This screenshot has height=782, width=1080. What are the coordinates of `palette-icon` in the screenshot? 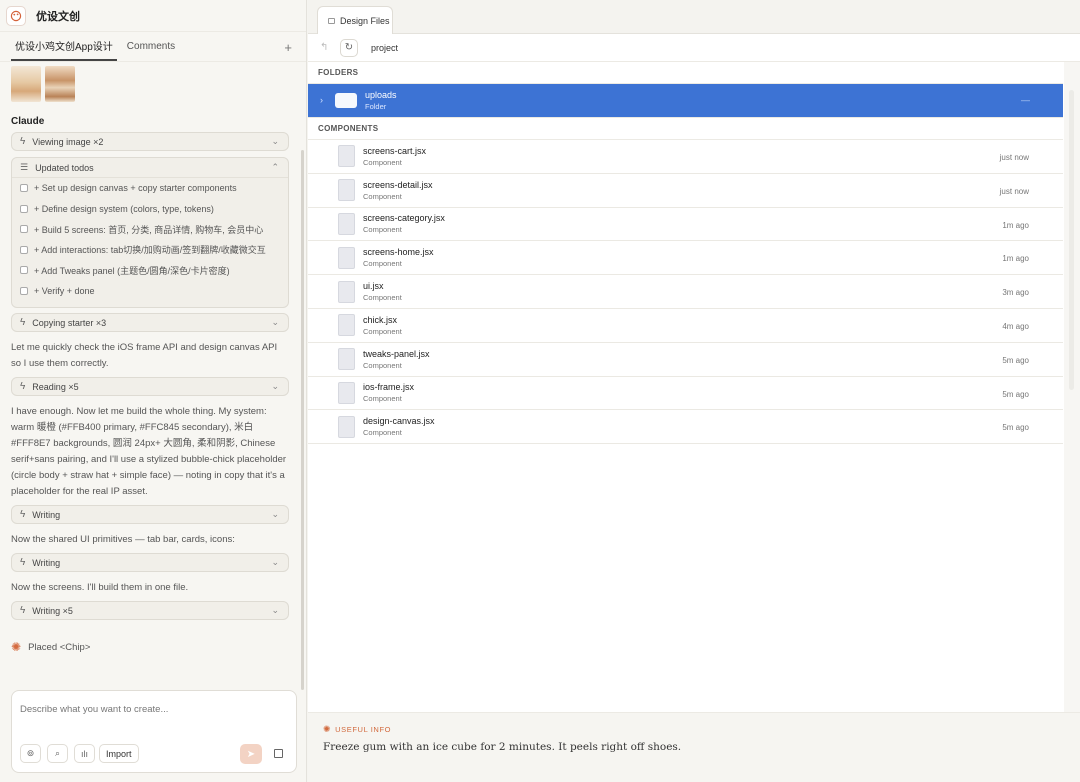 It's located at (16, 15).